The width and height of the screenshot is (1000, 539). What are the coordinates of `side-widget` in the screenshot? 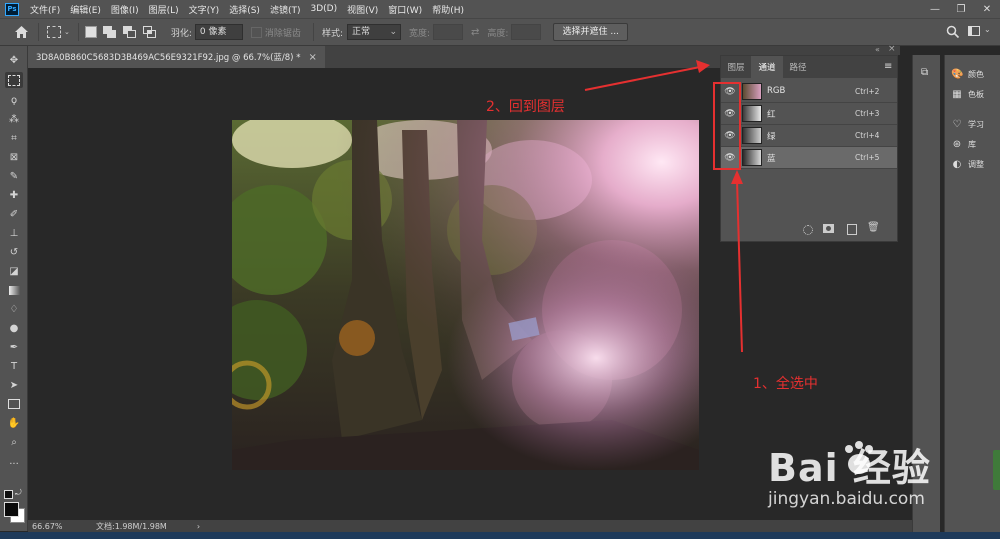 It's located at (996, 470).